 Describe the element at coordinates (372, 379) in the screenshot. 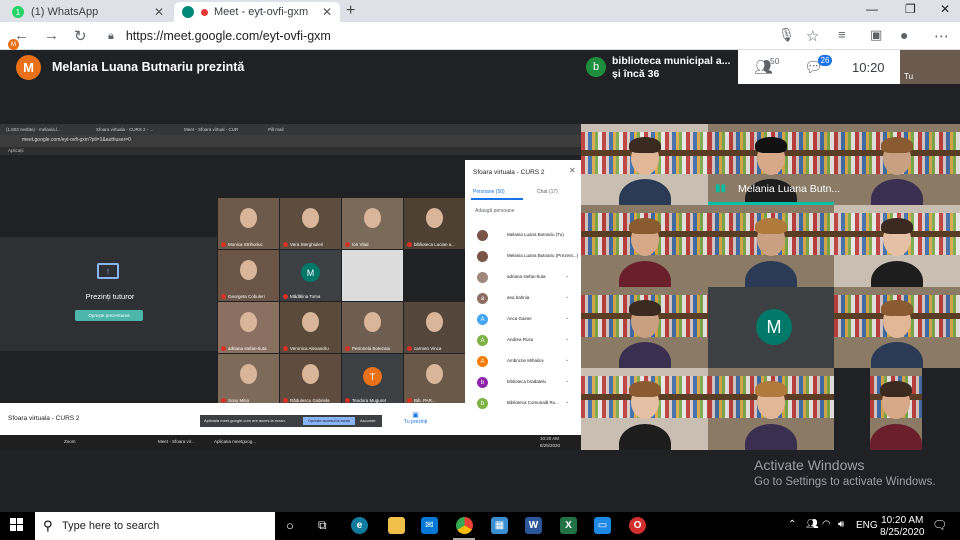

I see `grid-tile: T Teodora Muguret` at that location.